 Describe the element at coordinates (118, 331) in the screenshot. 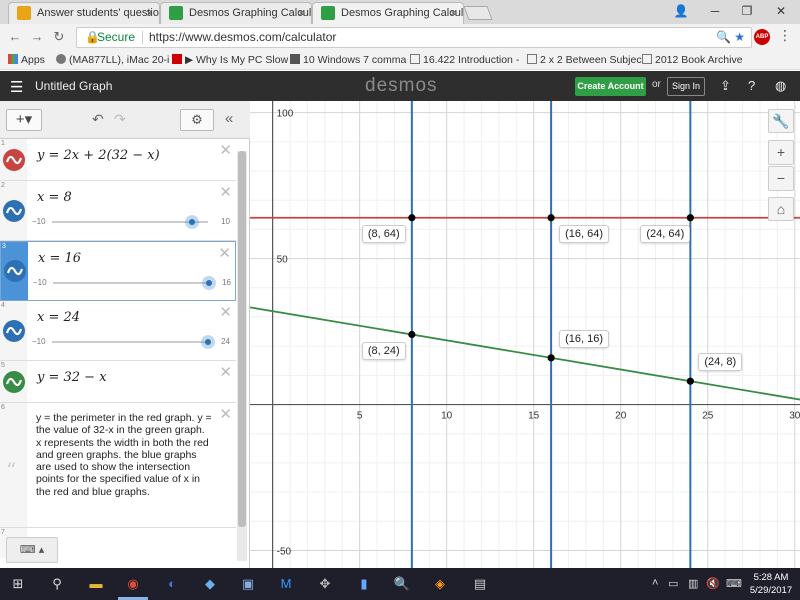

I see `expression-row: 4 x = 24 ✕ −10 24` at that location.